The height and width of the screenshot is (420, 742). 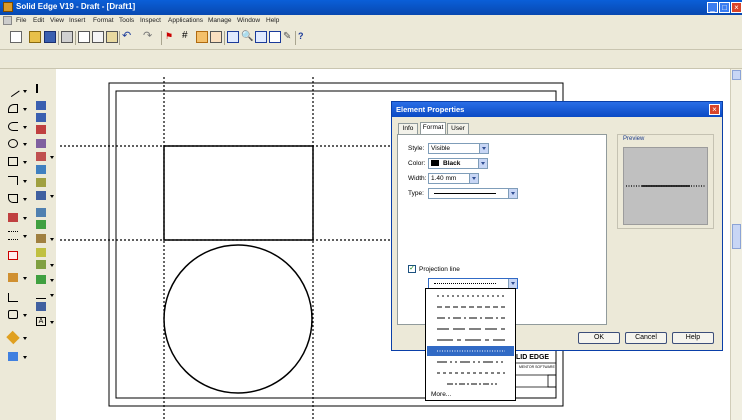 What do you see at coordinates (128, 37) in the screenshot?
I see `undo-icon: ↶` at bounding box center [128, 37].